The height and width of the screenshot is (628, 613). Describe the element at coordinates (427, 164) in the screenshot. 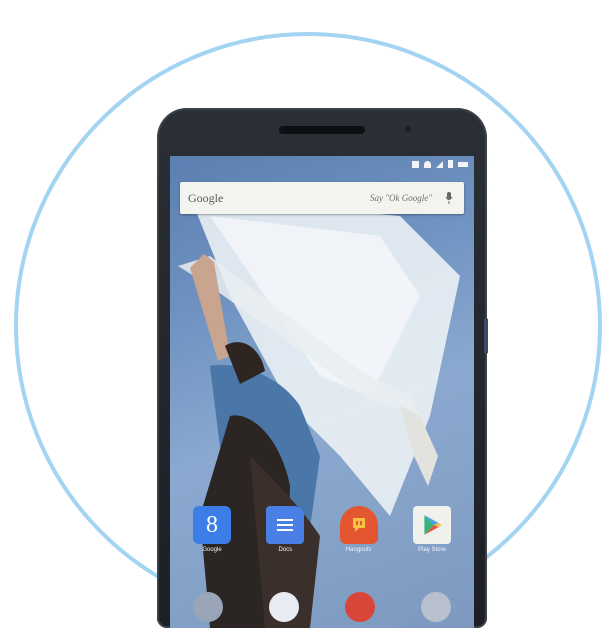

I see `wifi-icon` at that location.